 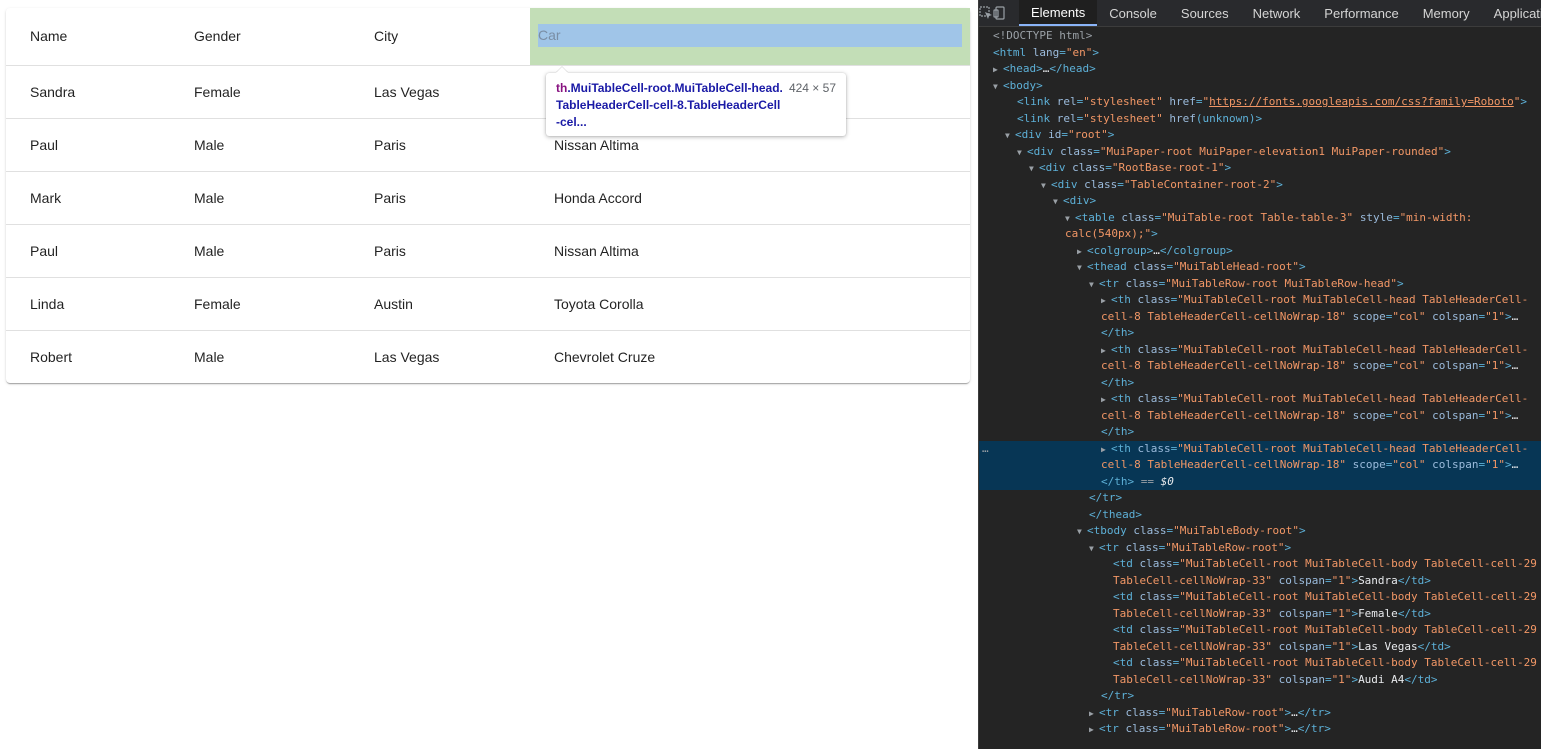 What do you see at coordinates (1260, 234) in the screenshot?
I see `dom-node: calc(540px);">` at bounding box center [1260, 234].